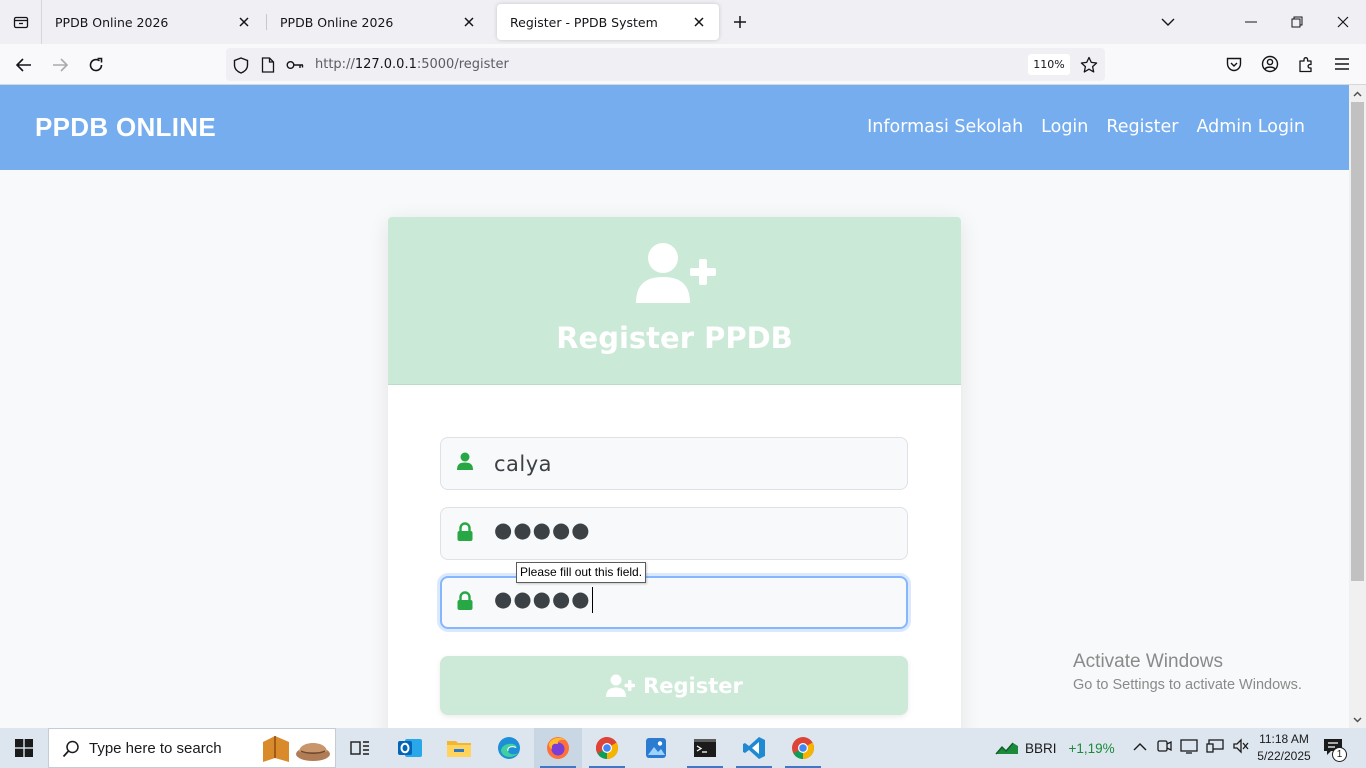 The image size is (1366, 768). What do you see at coordinates (592, 600) in the screenshot?
I see `text-caret` at bounding box center [592, 600].